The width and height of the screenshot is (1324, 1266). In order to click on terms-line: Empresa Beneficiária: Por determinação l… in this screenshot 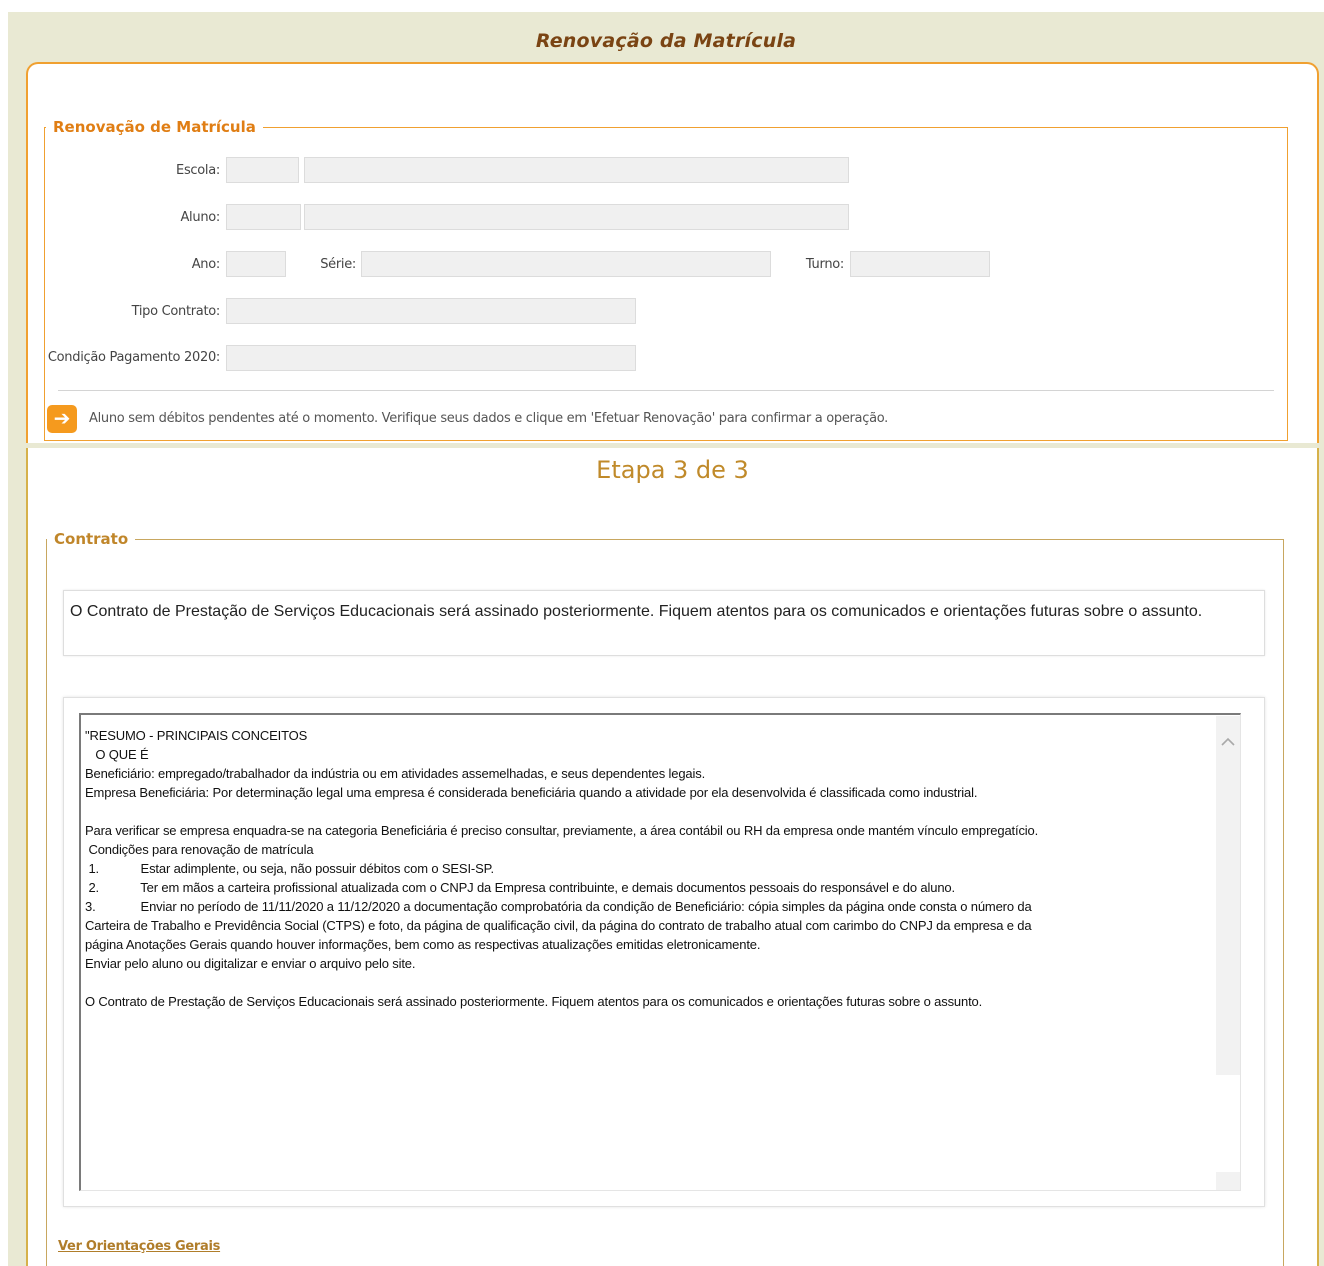, I will do `click(531, 792)`.